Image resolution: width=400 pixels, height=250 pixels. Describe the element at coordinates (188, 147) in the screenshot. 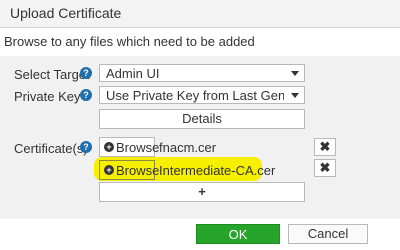

I see `certificate-file-name: fnacm.cer` at that location.